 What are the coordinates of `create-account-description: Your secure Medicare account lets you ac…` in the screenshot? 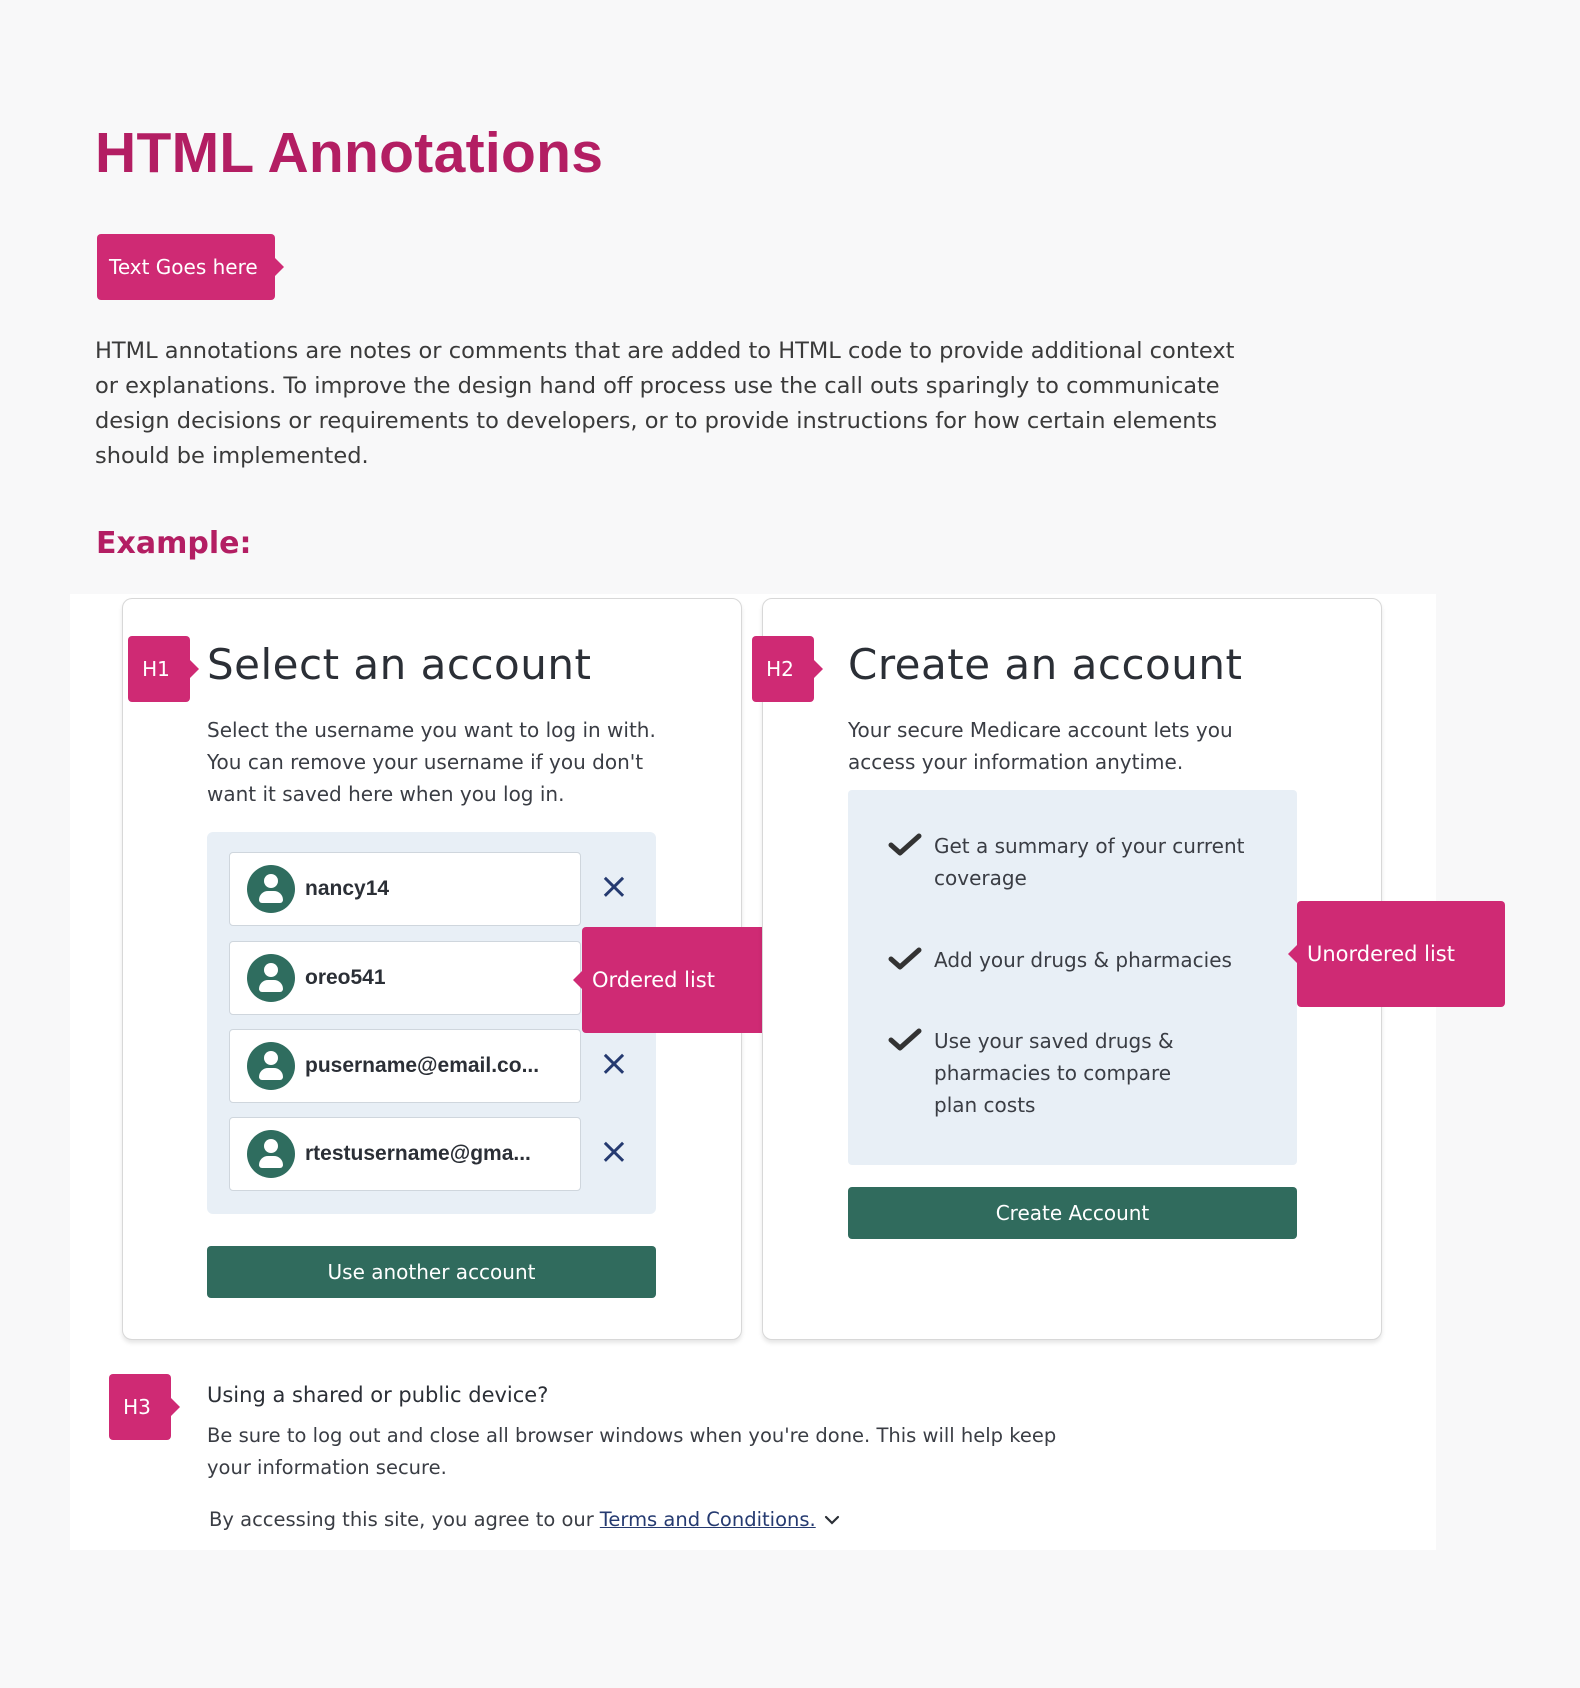 It's located at (1040, 746).